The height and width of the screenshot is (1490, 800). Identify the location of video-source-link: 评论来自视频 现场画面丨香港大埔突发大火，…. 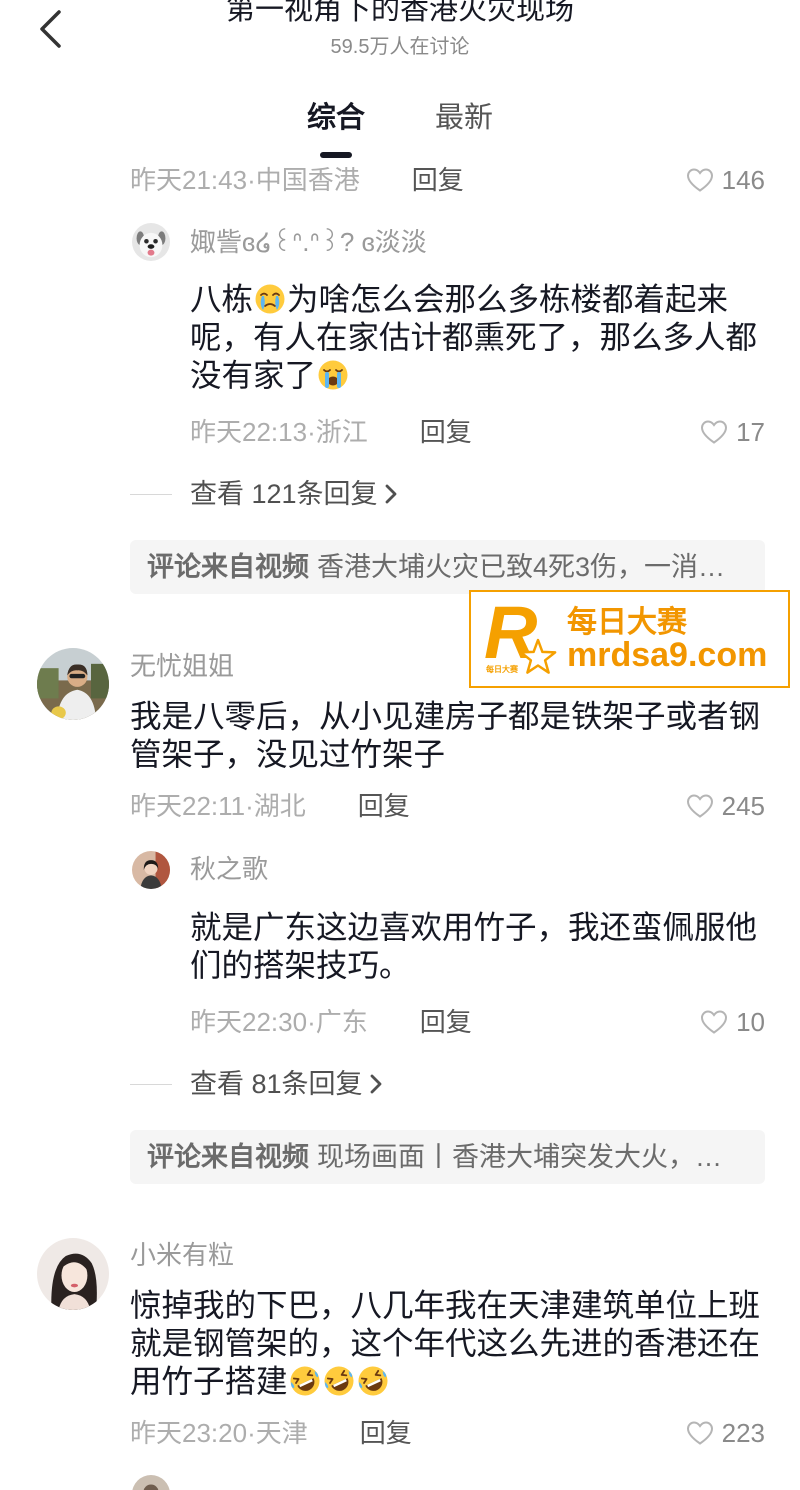
(447, 1157).